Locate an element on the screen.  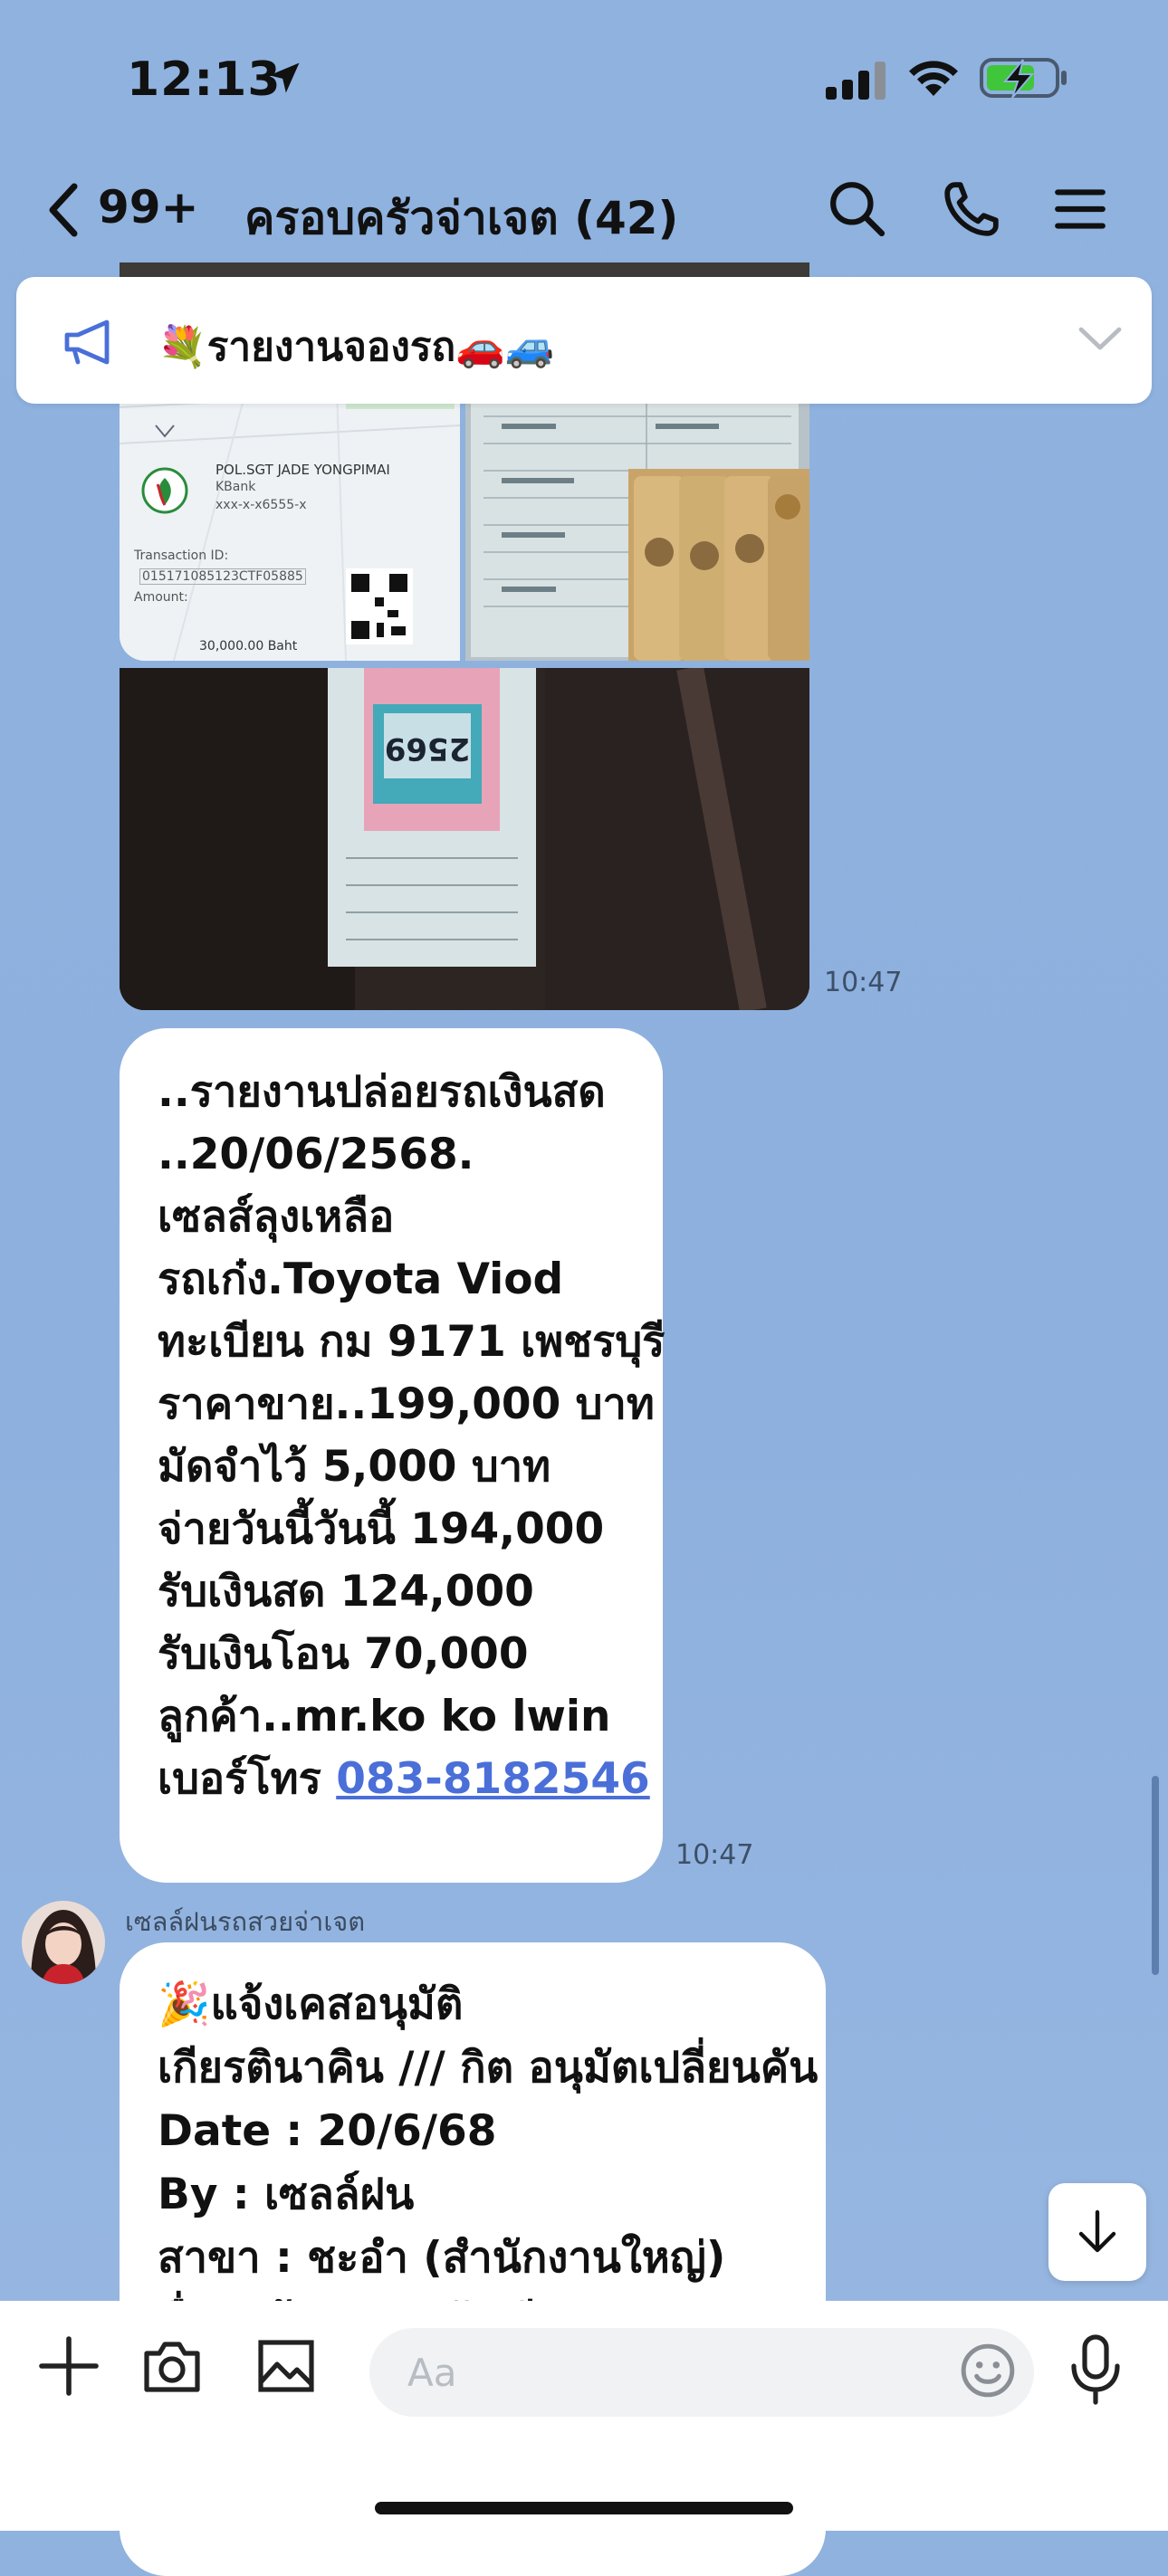
scrollbar-thumb is located at coordinates (1155, 1875).